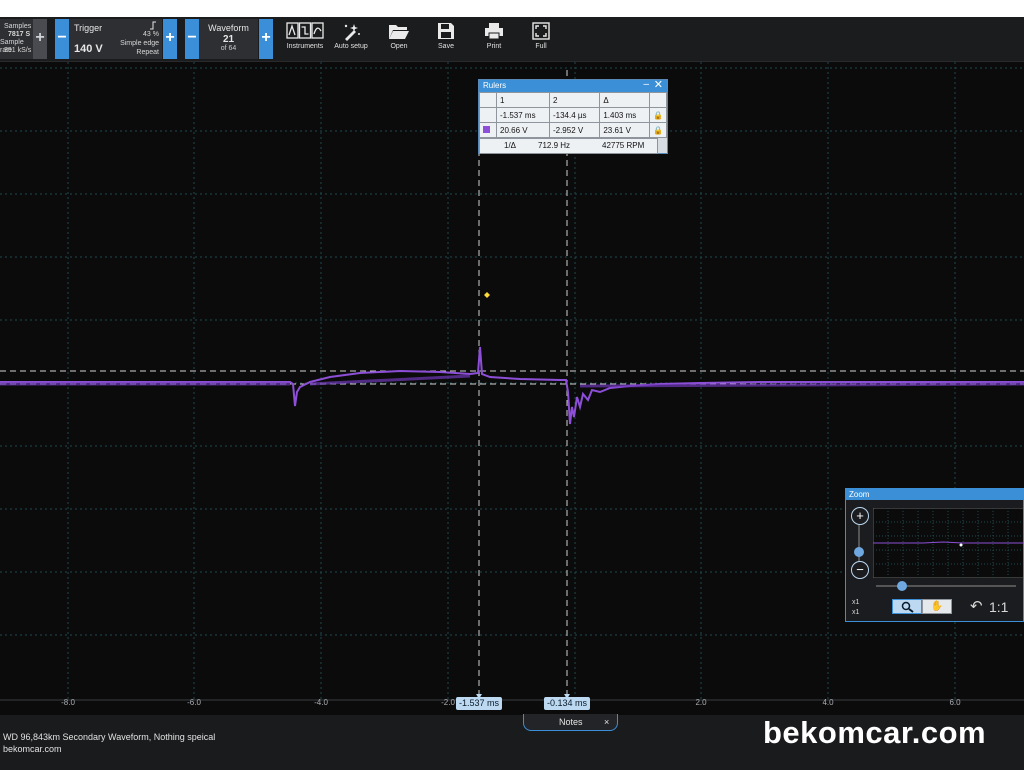 The image size is (1024, 770). Describe the element at coordinates (68, 702) in the screenshot. I see `x-tick: -8.0` at that location.